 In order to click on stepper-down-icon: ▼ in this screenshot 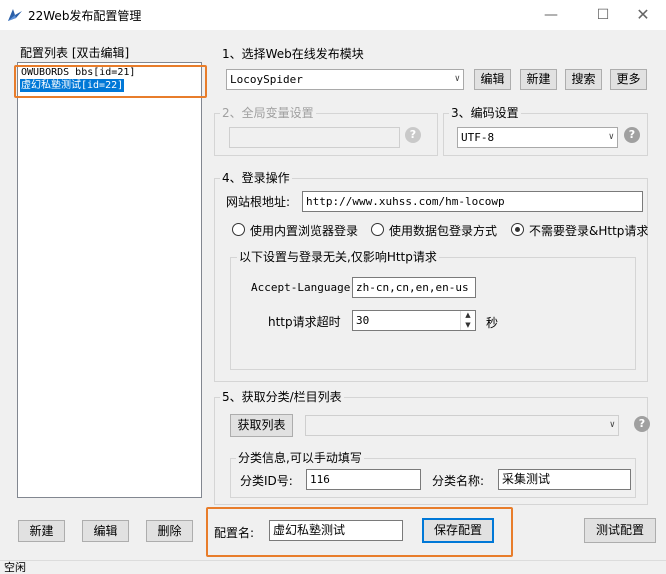, I will do `click(468, 325)`.